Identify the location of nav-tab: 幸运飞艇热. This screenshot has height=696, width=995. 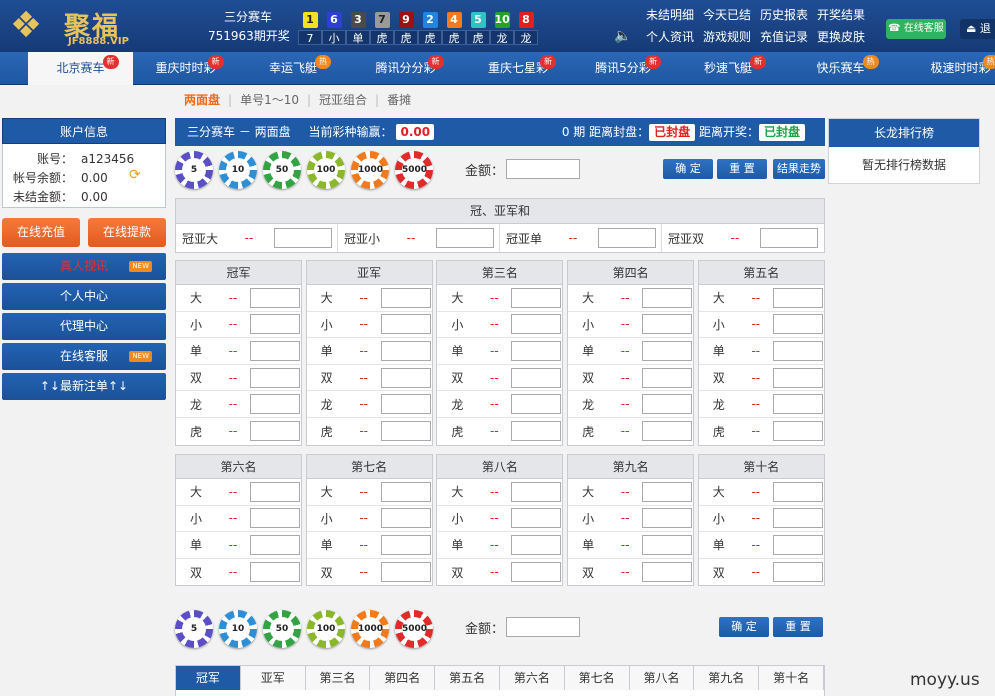
(293, 68).